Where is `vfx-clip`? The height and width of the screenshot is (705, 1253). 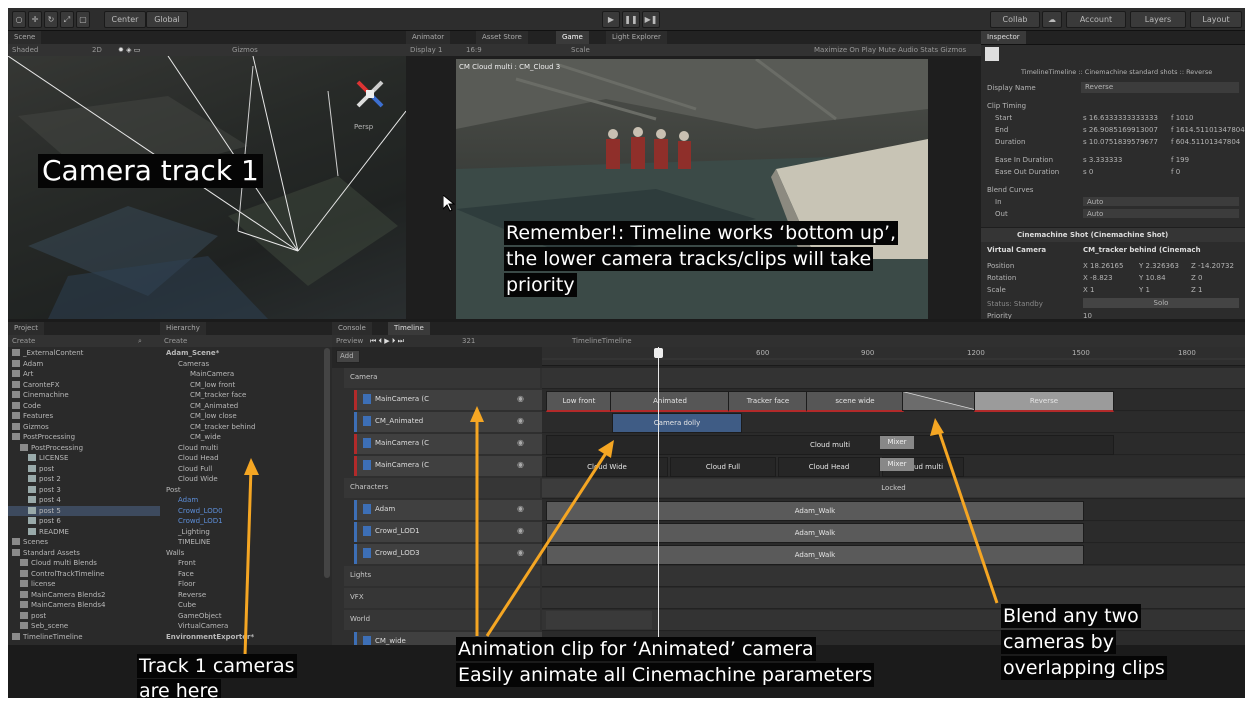
vfx-clip is located at coordinates (599, 620).